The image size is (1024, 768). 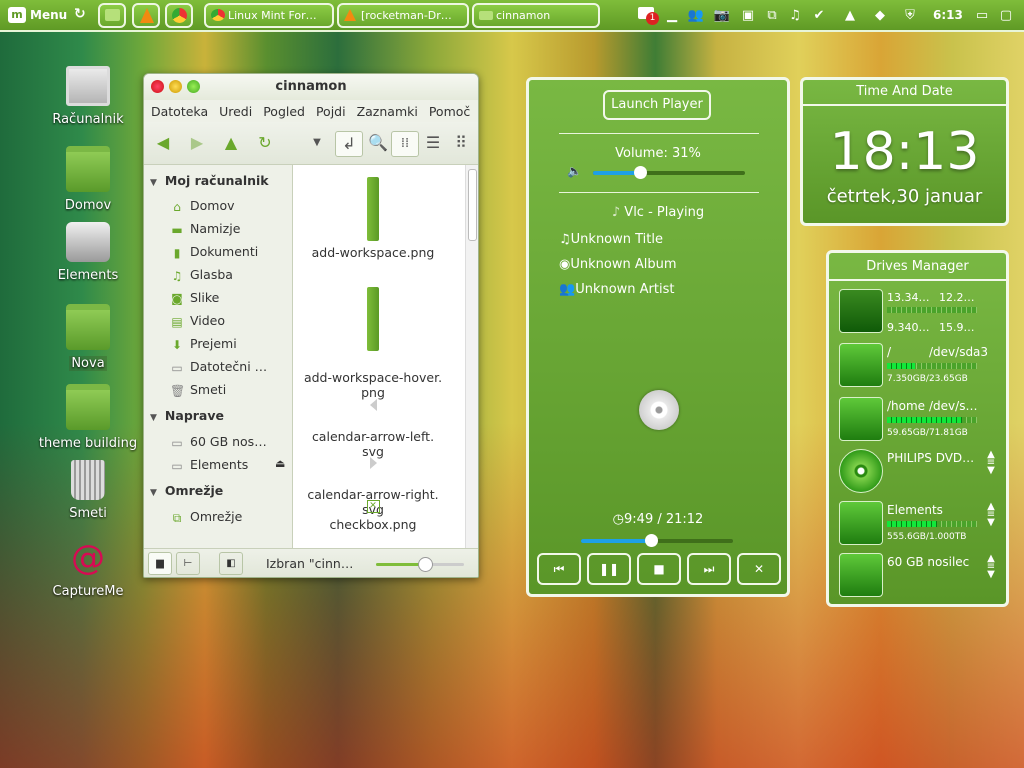 I want to click on desktop-icon-captureme: @ CaptureMe, so click(x=88, y=568).